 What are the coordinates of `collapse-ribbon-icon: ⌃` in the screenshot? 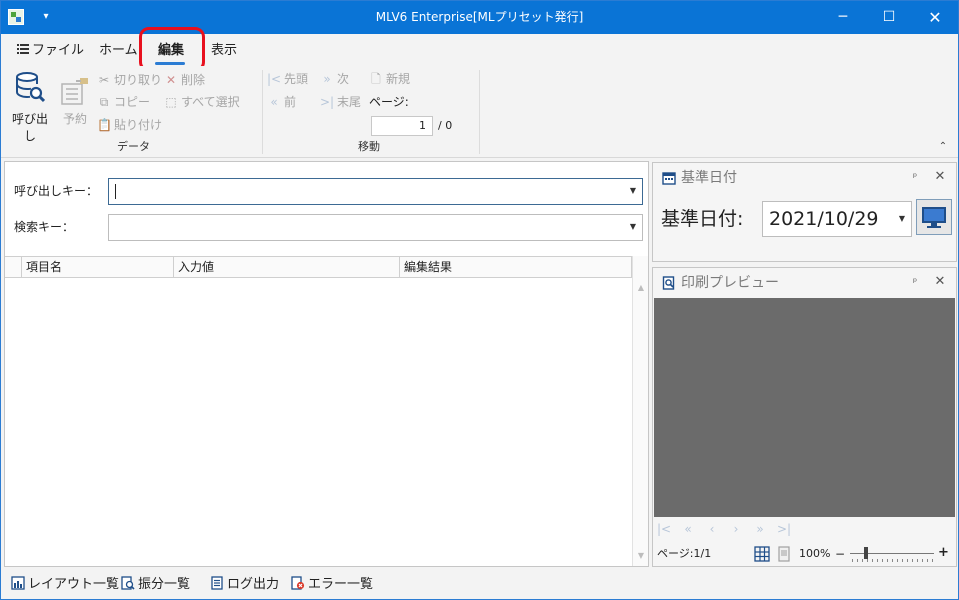 It's located at (943, 147).